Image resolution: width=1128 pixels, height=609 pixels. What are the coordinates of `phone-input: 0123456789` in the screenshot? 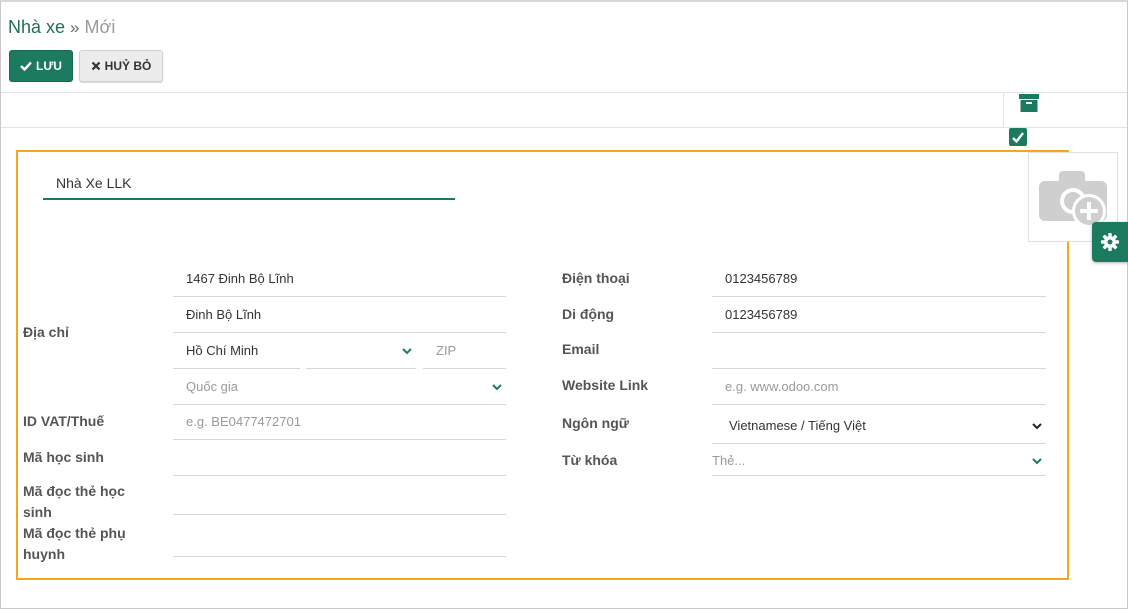 It's located at (879, 279).